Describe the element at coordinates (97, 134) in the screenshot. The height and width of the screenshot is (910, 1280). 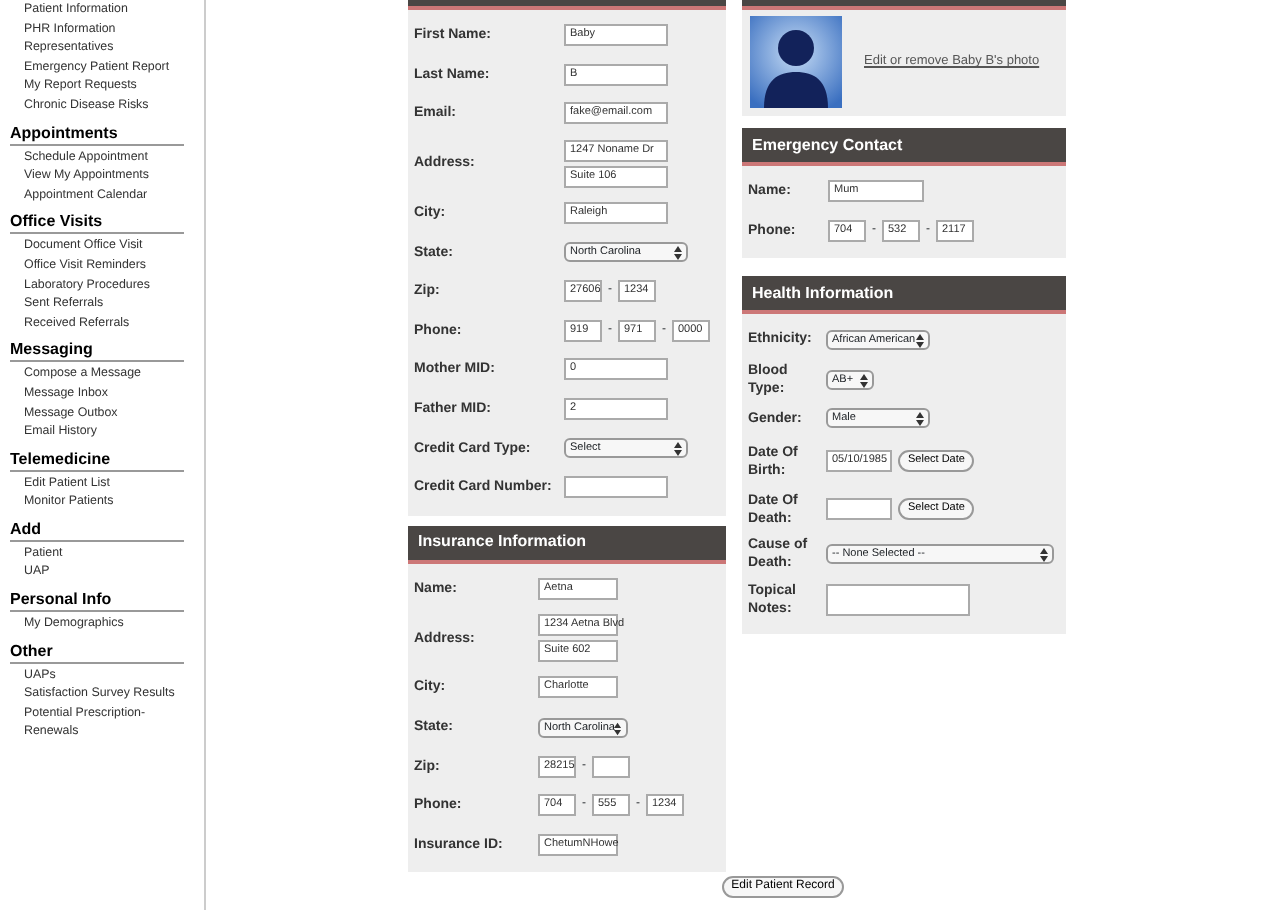
I see `sidebar-heading: Appointments` at that location.